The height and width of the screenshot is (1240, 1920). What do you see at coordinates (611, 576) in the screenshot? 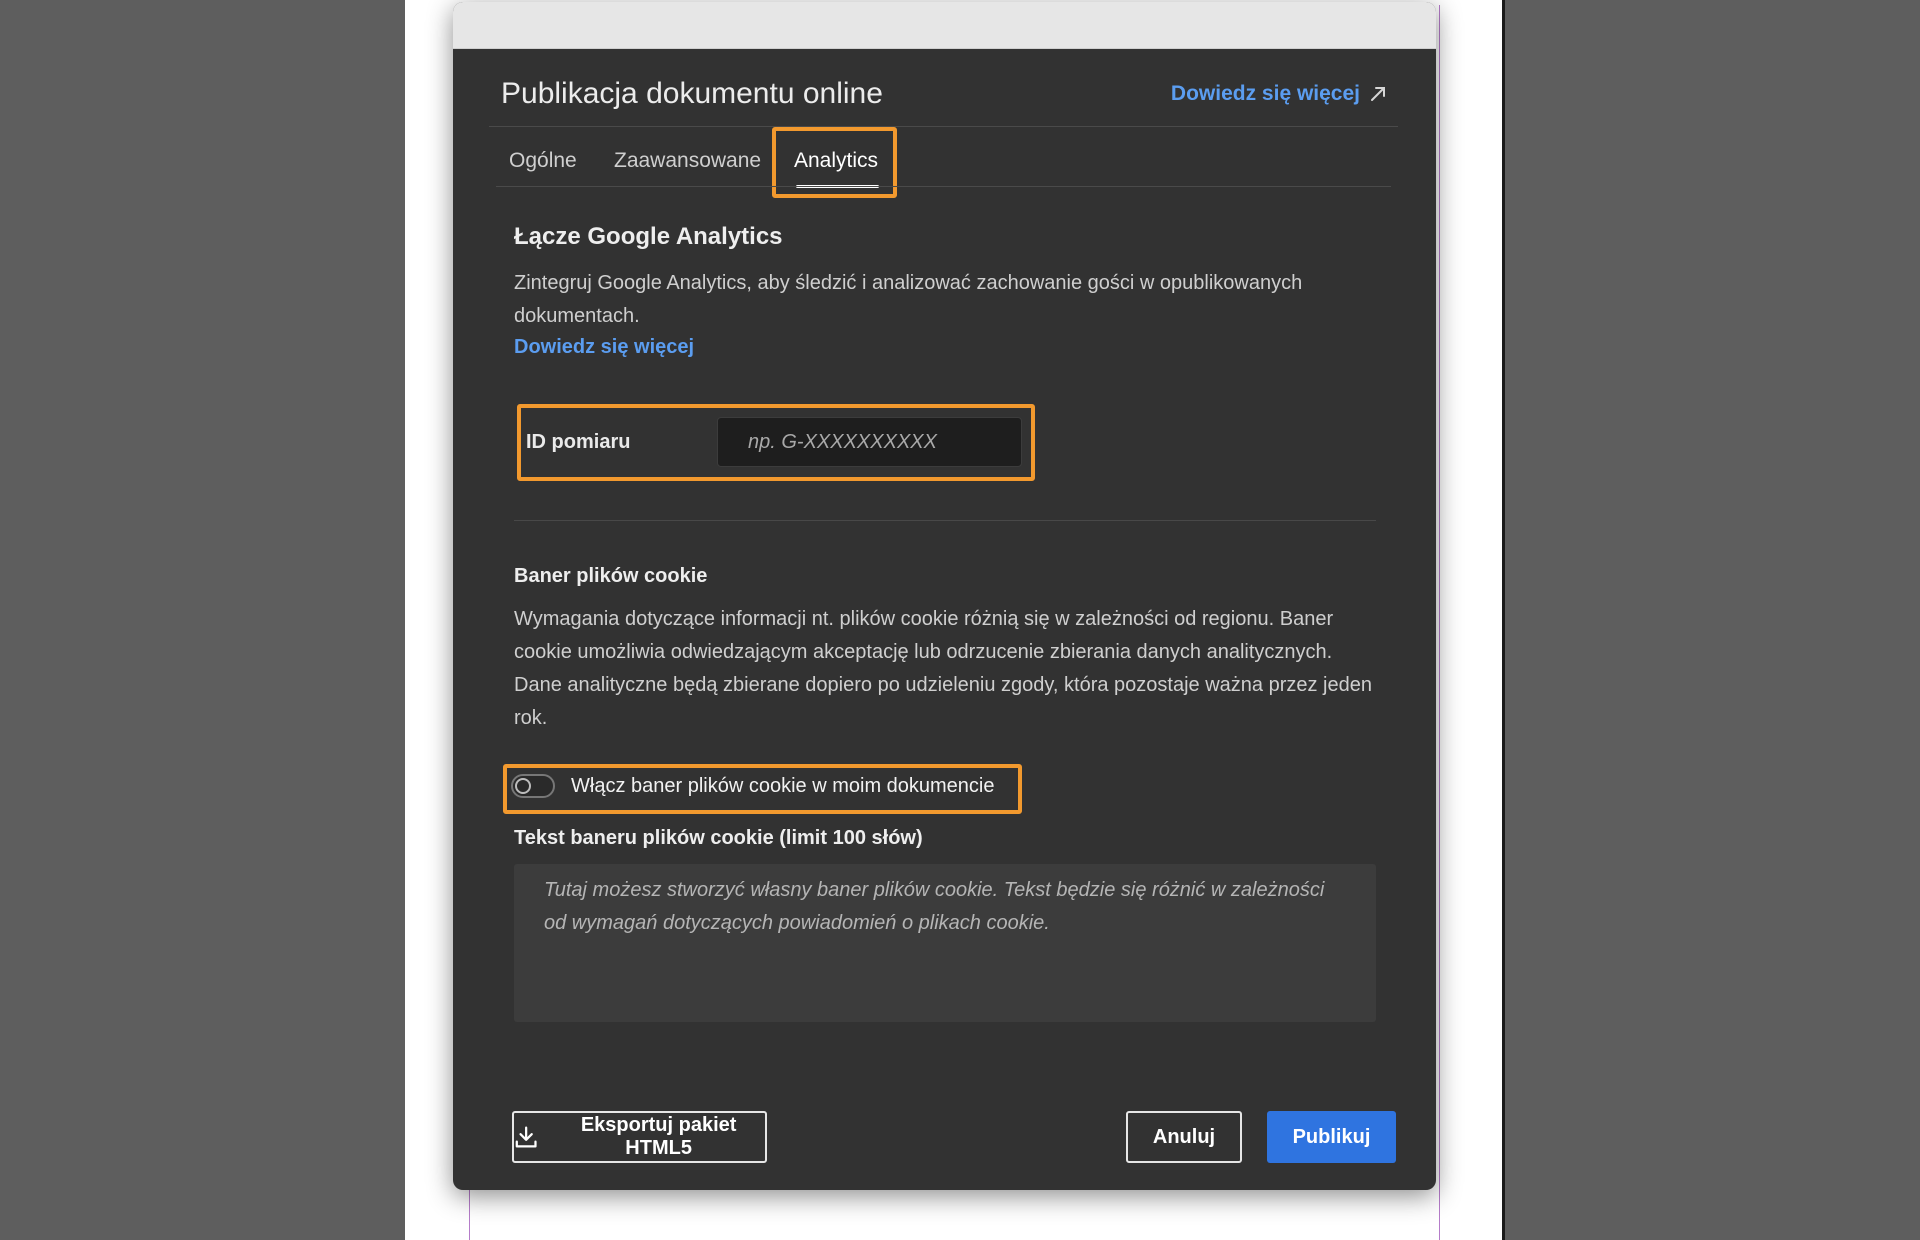
I see `cookie-banner-heading: Baner plików cookie` at bounding box center [611, 576].